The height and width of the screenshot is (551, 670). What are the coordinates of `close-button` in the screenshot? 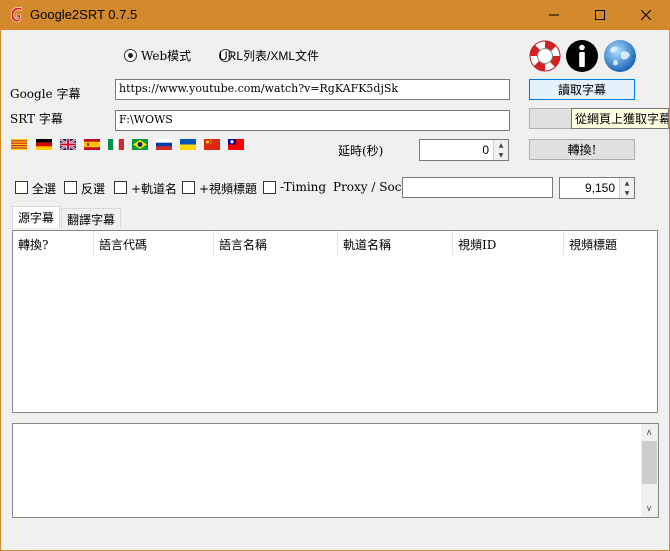 It's located at (646, 15).